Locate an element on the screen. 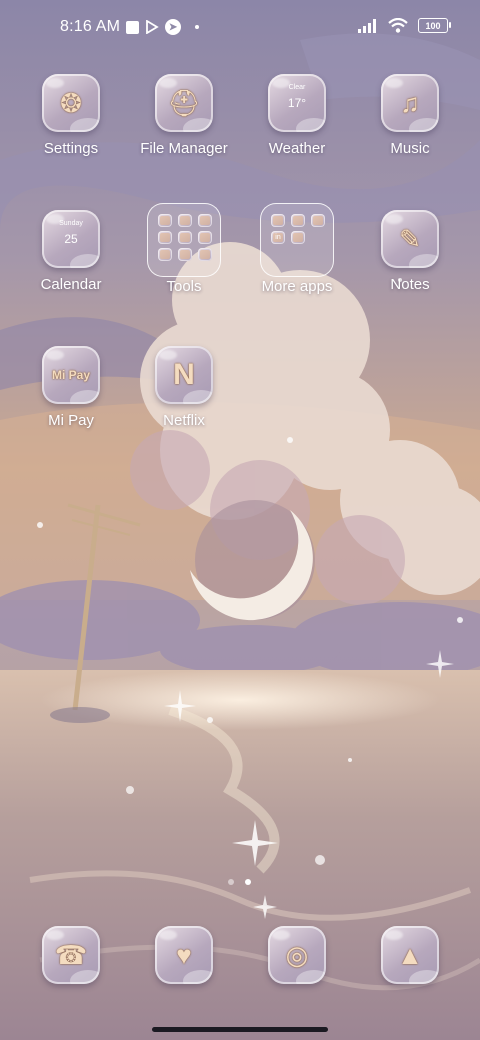 The height and width of the screenshot is (1040, 480). app-calendar: Sunday 25 Calendar is located at coordinates (71, 251).